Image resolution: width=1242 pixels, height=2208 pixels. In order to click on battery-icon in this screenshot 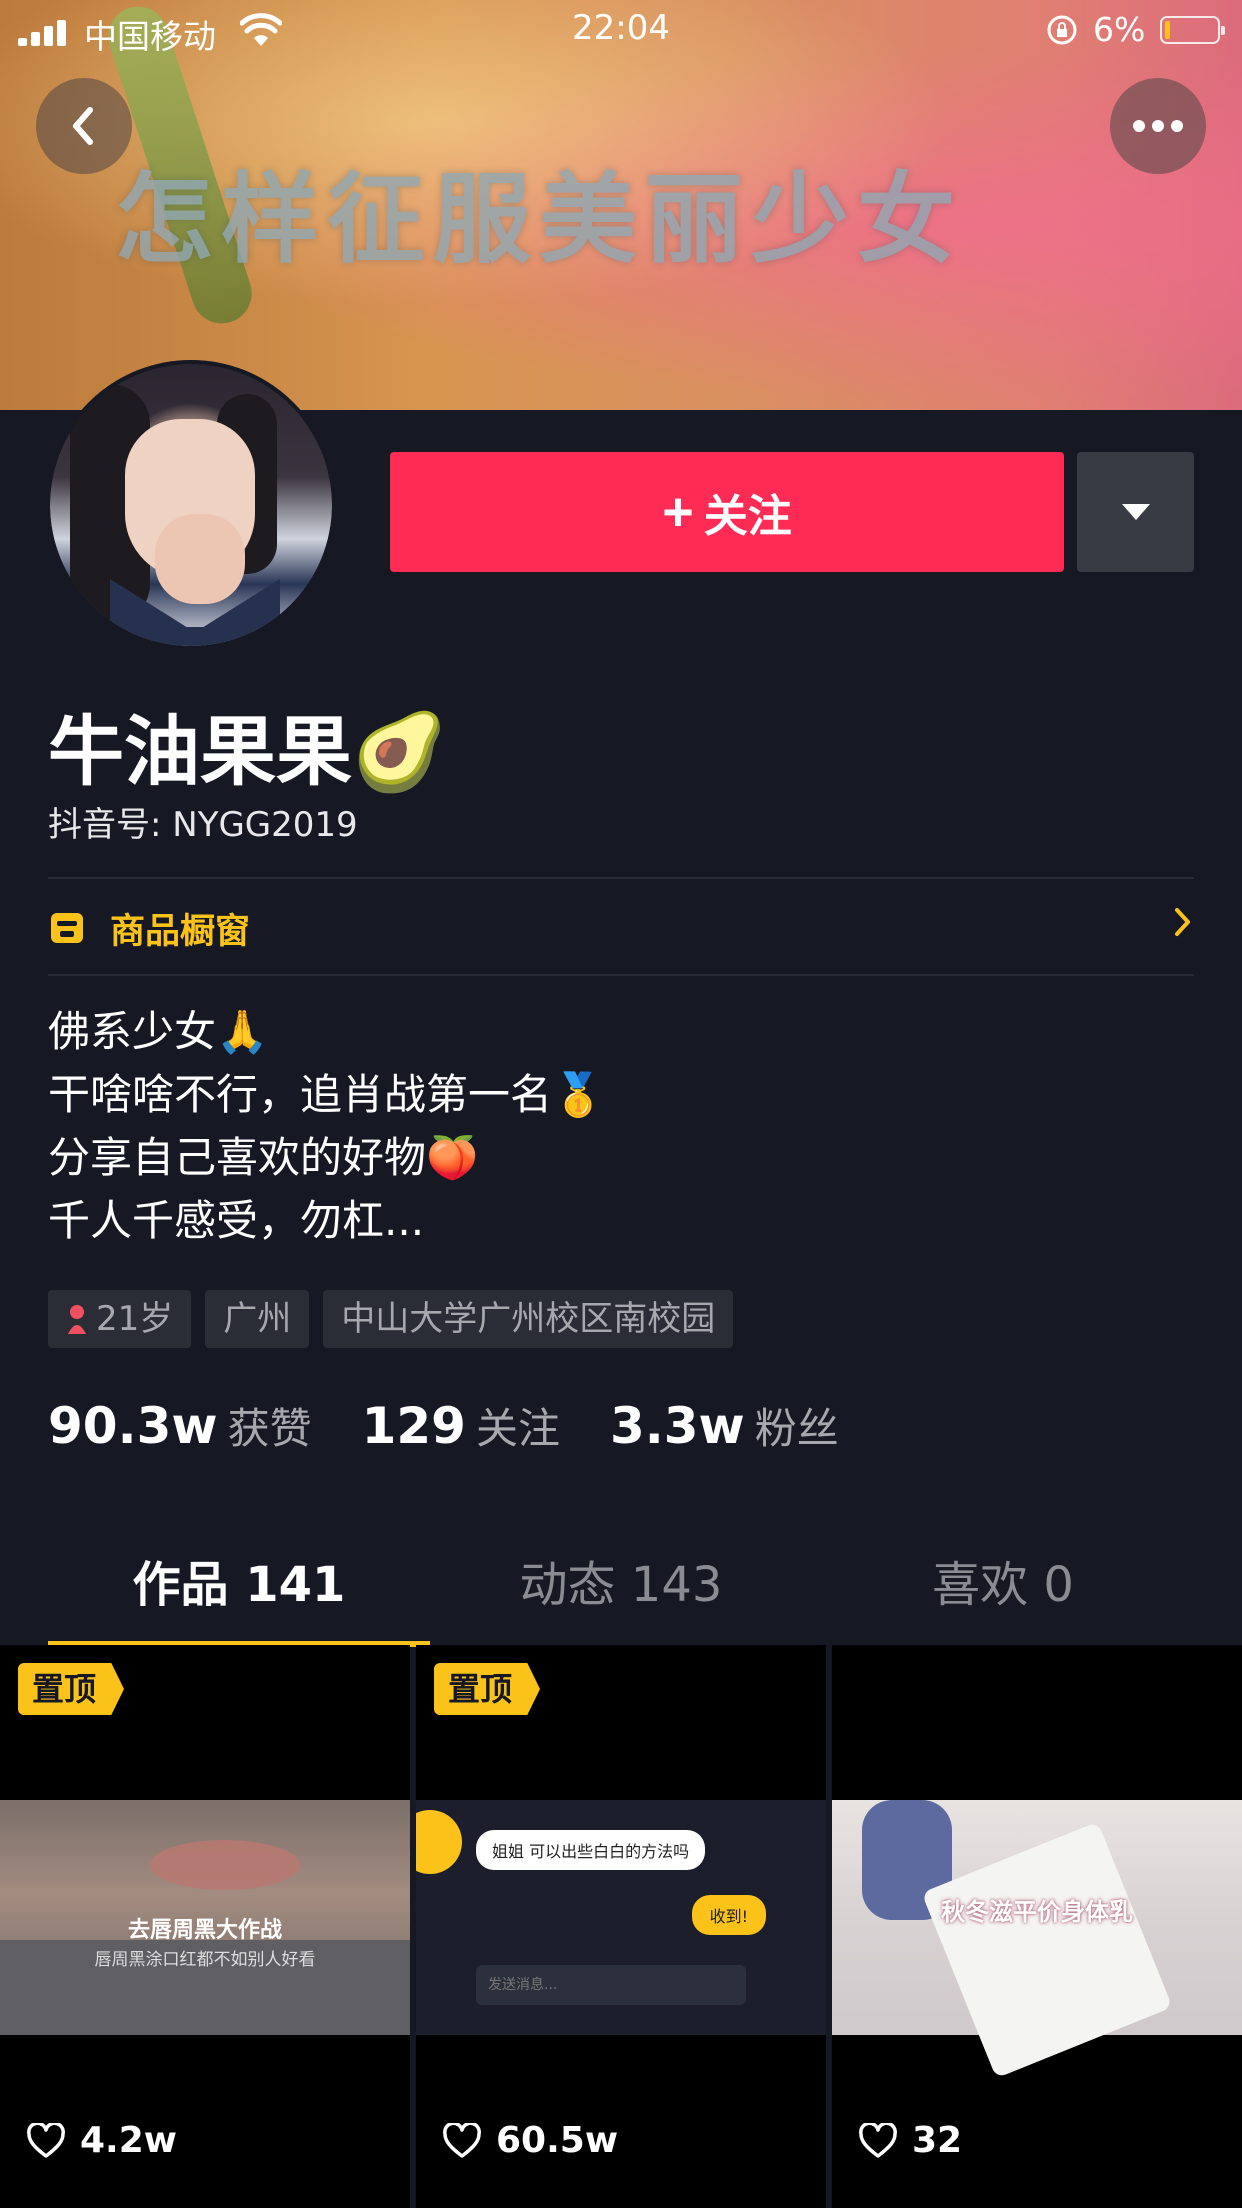, I will do `click(1192, 30)`.